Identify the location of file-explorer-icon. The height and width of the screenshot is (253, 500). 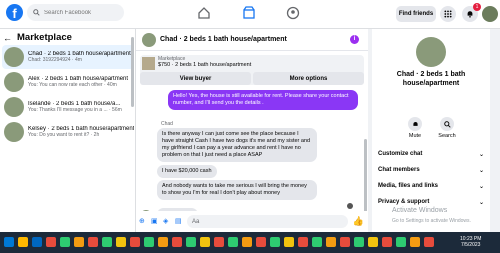
(23, 242).